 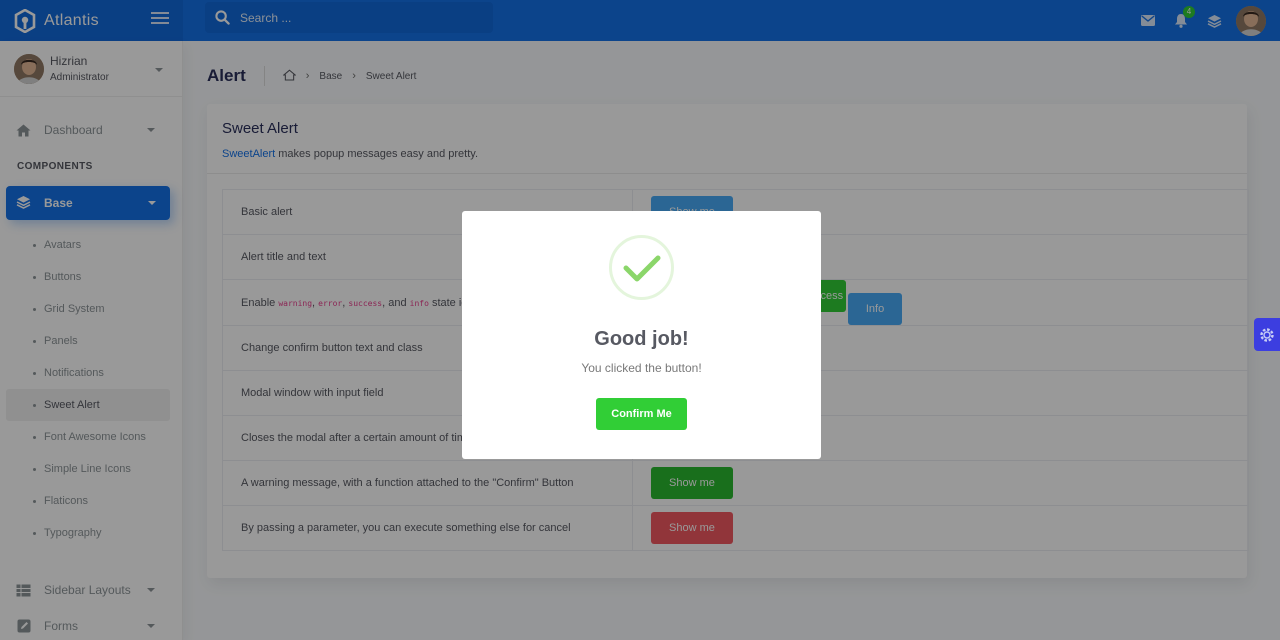 What do you see at coordinates (1267, 334) in the screenshot?
I see `settings-gear-icon` at bounding box center [1267, 334].